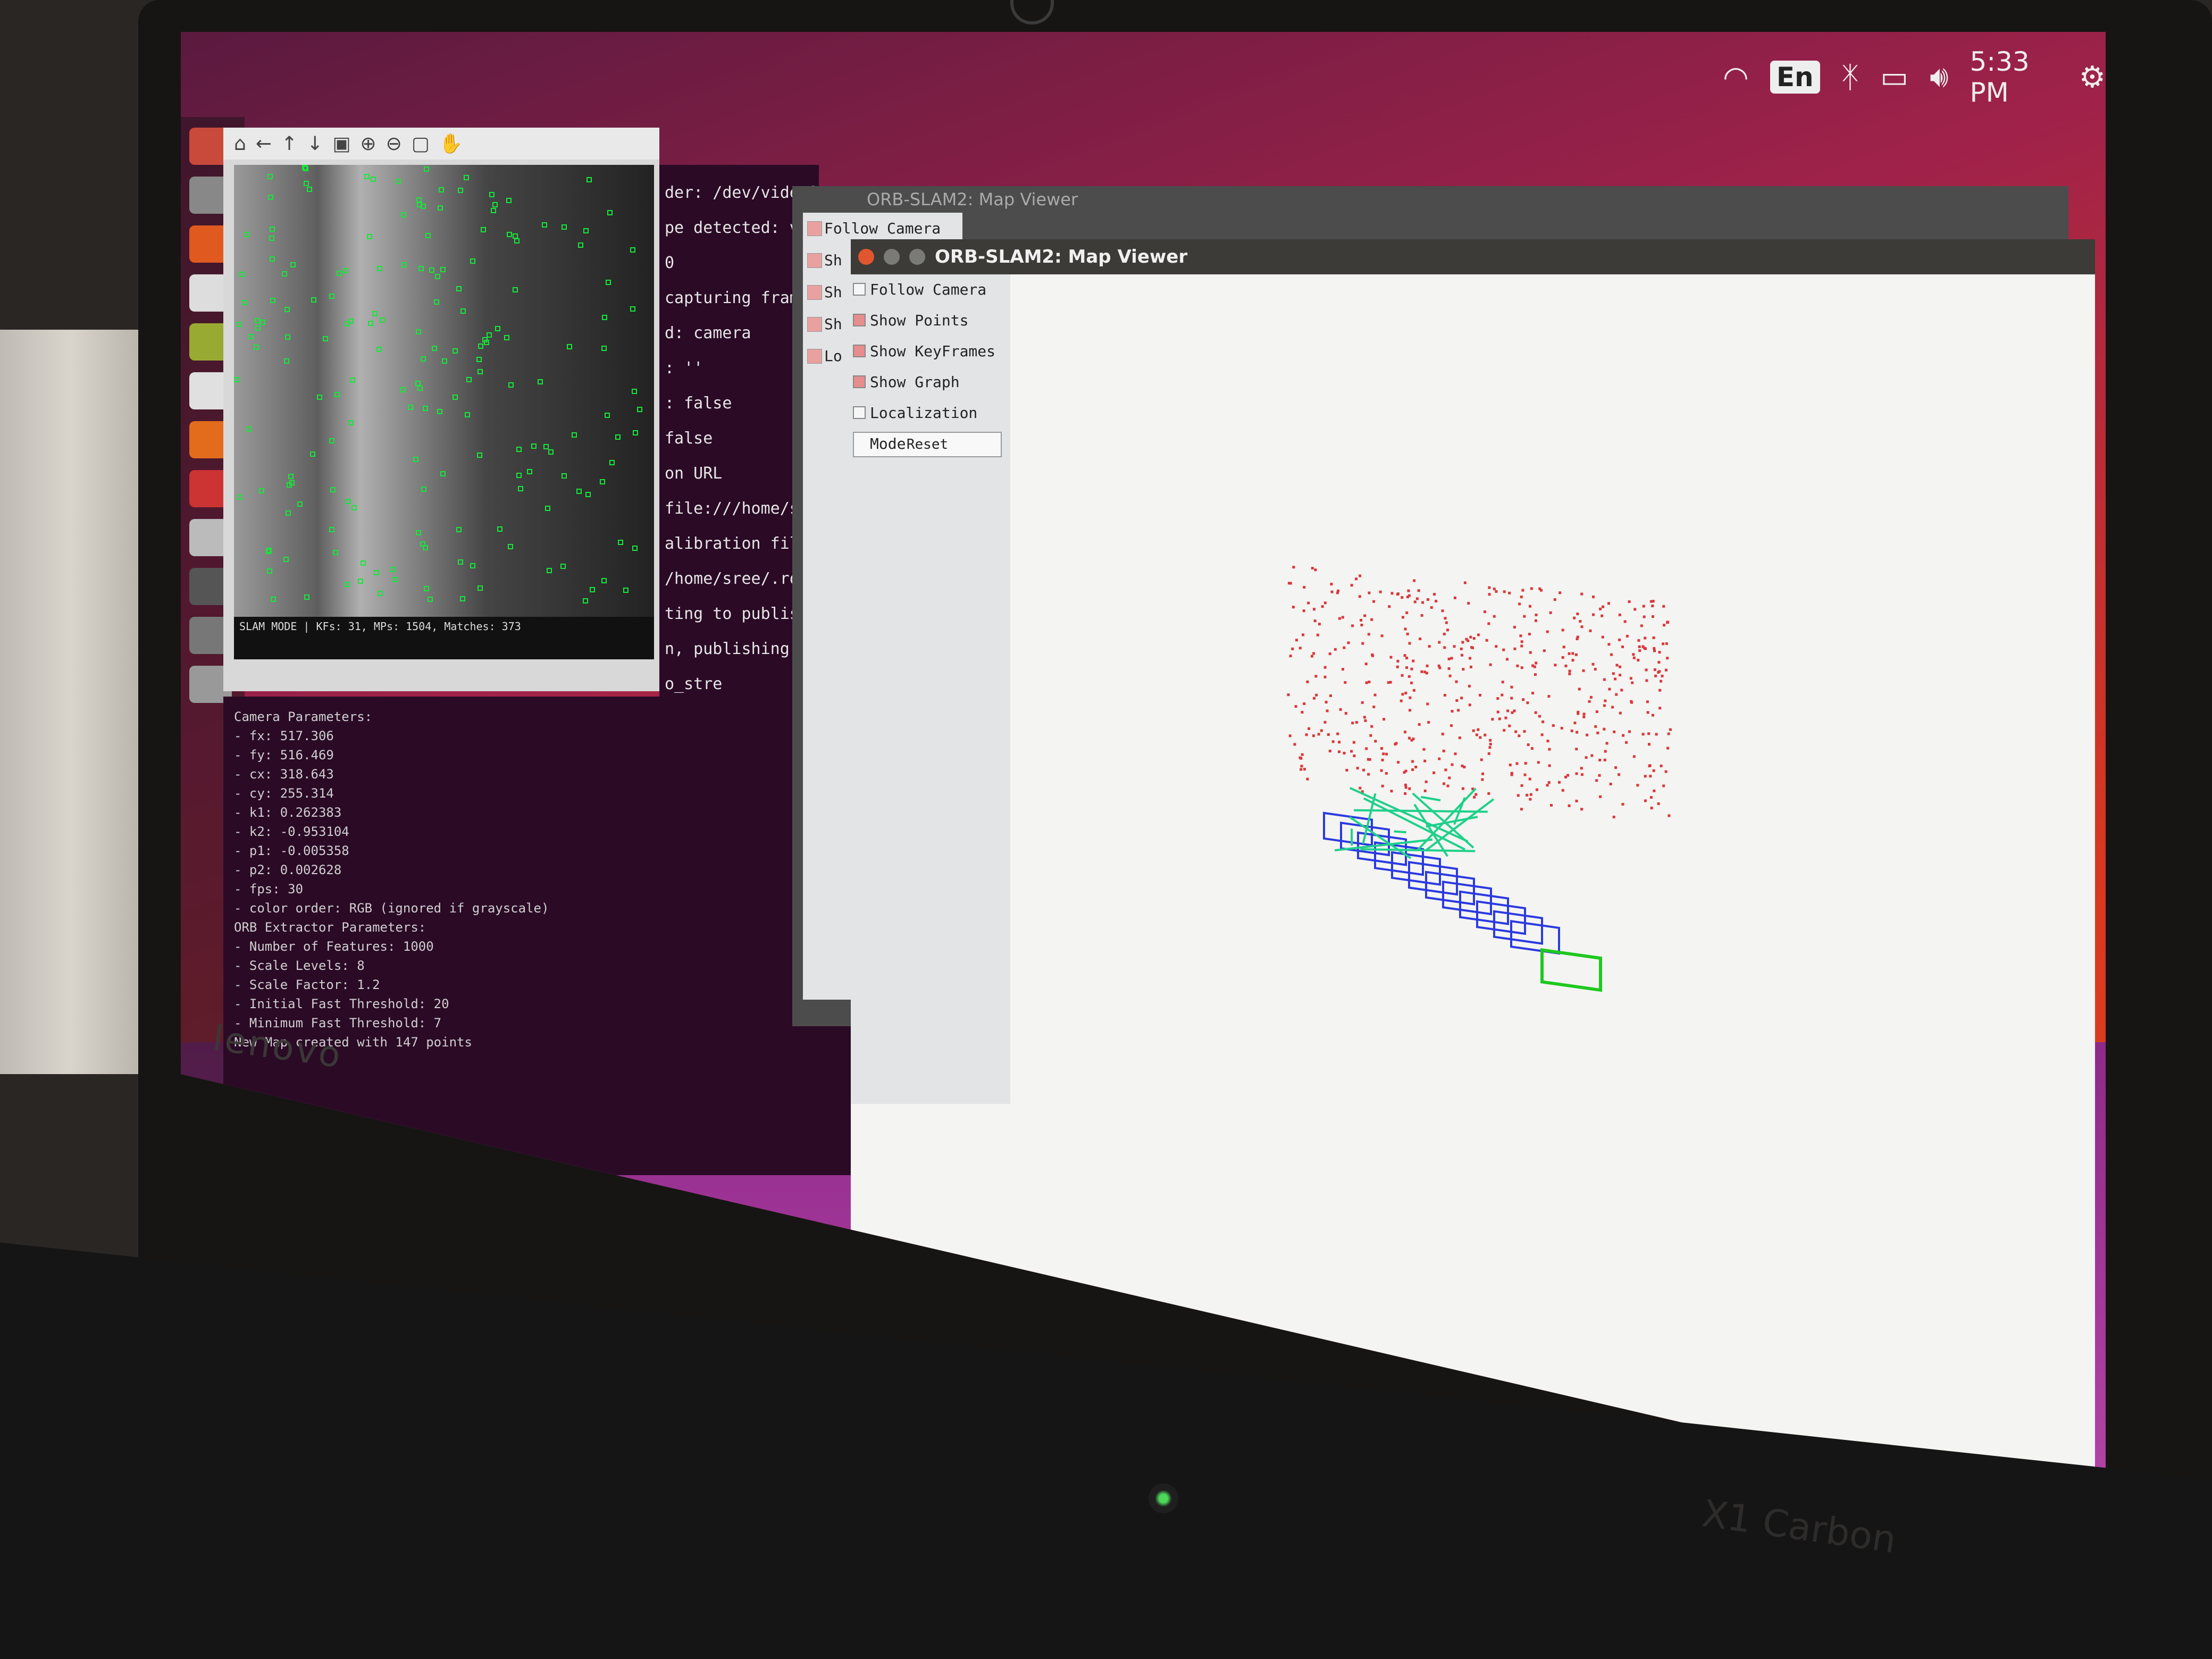 Image resolution: width=2212 pixels, height=1659 pixels. What do you see at coordinates (698, 403) in the screenshot?
I see `terminal-line: : false` at bounding box center [698, 403].